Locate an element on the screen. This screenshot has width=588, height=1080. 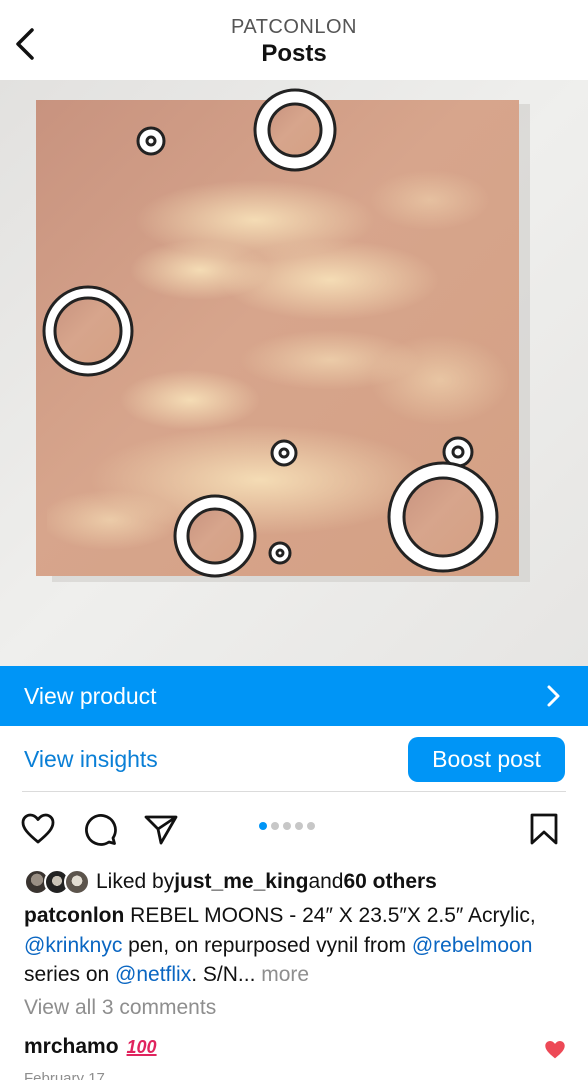
caption-text: pen, on repurposed vynil from is located at coordinates (267, 945).